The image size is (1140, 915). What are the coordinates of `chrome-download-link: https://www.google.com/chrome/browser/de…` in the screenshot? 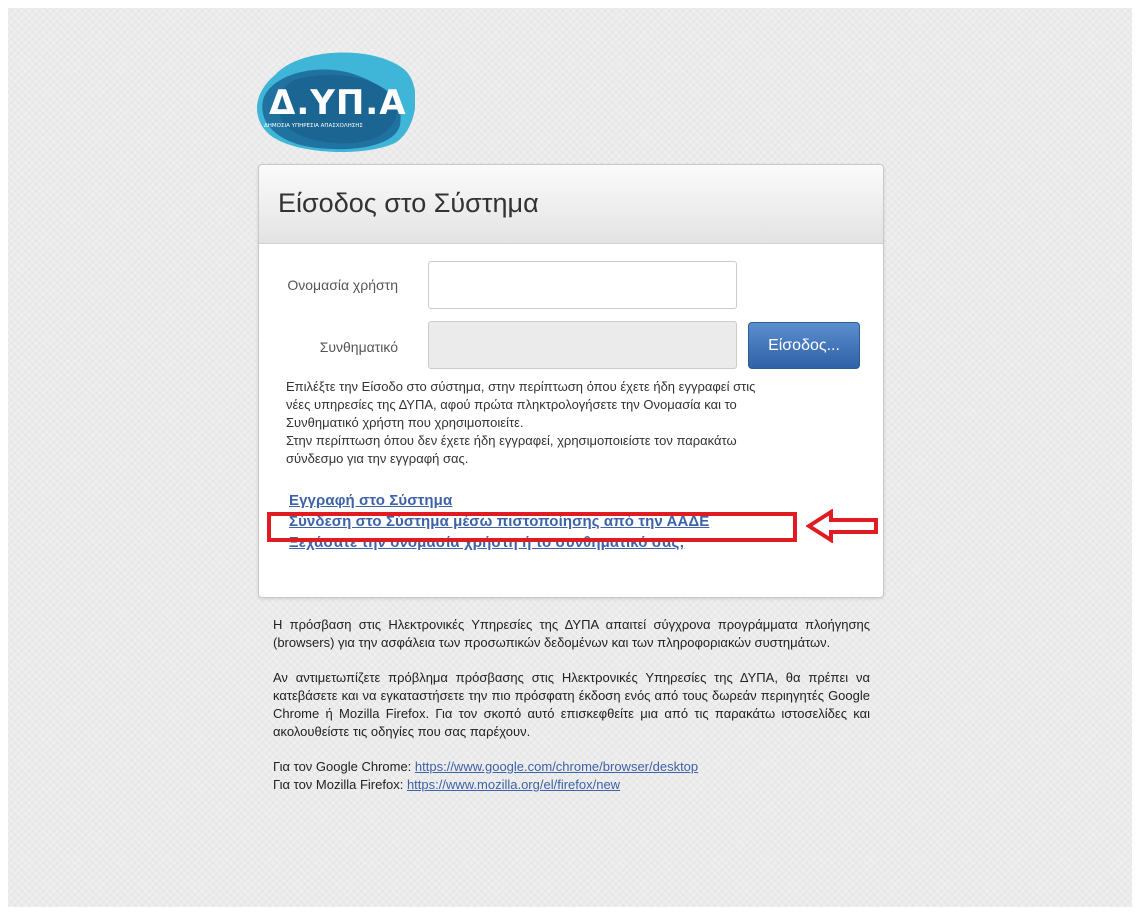 It's located at (556, 766).